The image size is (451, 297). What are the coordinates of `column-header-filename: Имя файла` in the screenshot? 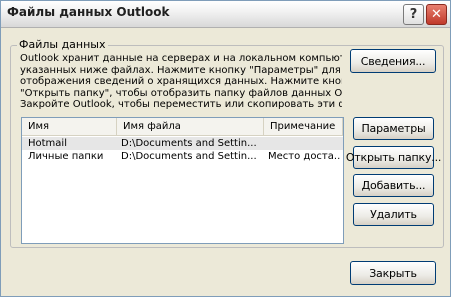 It's located at (190, 126).